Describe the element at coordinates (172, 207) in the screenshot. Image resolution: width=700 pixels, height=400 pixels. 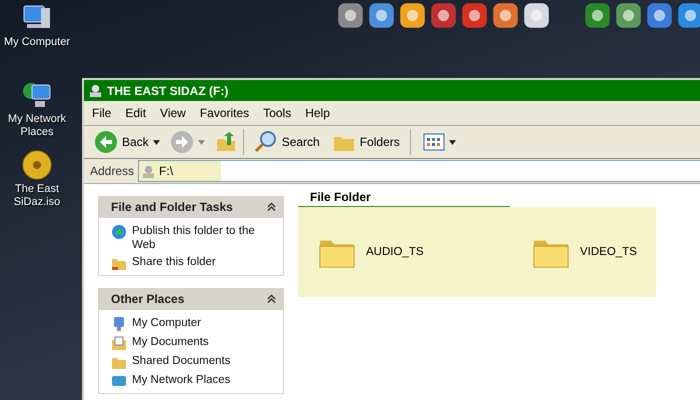
I see `panel-title: File and Folder Tasks` at that location.